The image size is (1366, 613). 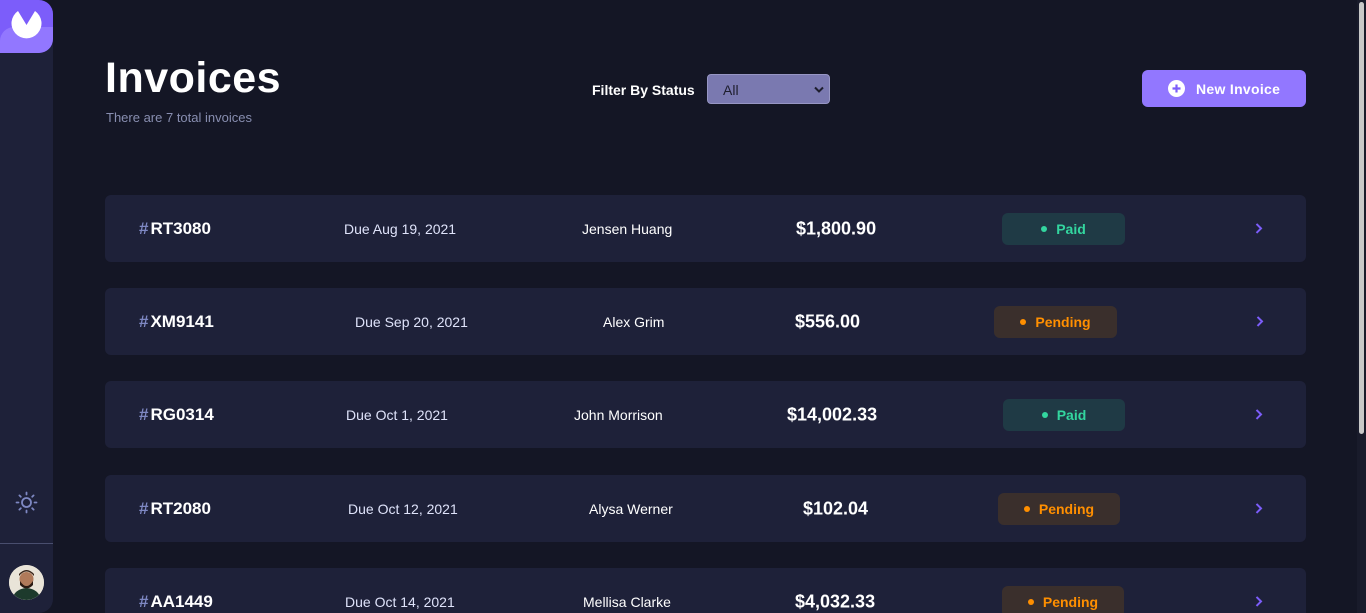 What do you see at coordinates (180, 508) in the screenshot?
I see `invoice-id-text: RT2080` at bounding box center [180, 508].